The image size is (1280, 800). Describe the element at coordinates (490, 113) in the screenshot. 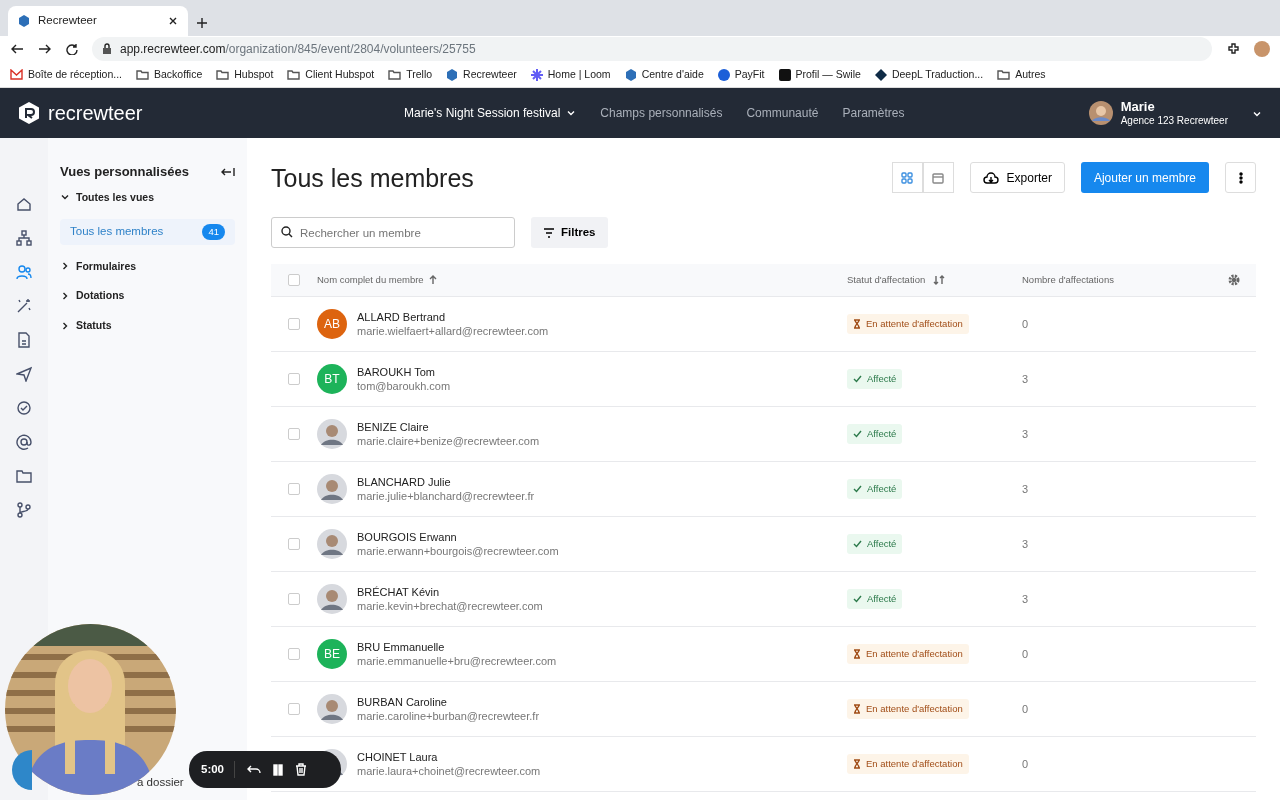

I see `event-selector: Marie's Night Session festival` at that location.